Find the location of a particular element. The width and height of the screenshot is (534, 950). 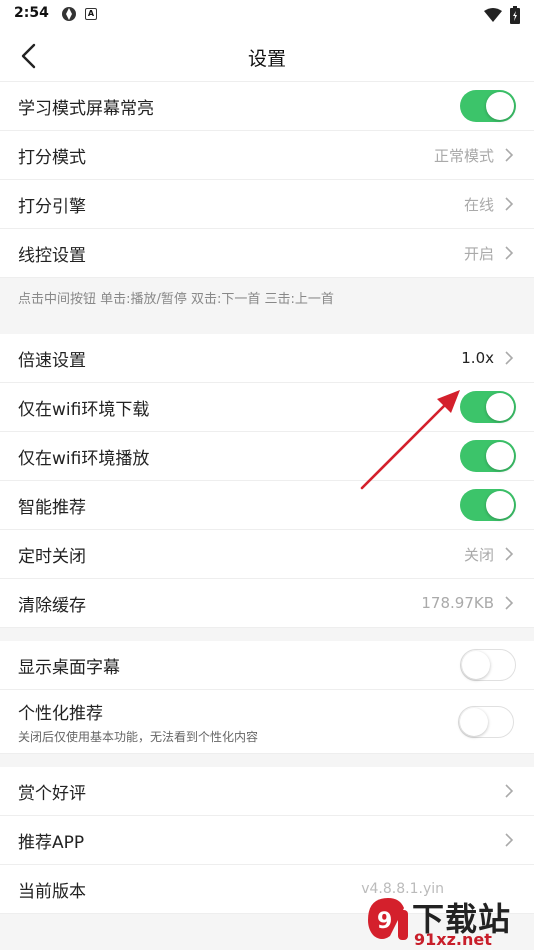

settings-row-label: 打分引擎 is located at coordinates (52, 206).